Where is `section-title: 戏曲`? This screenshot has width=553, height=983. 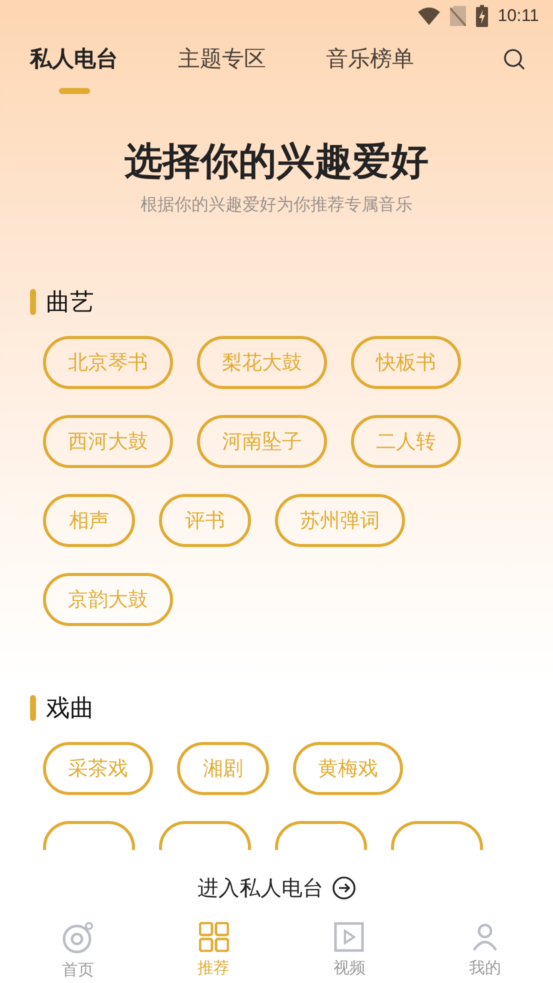
section-title: 戏曲 is located at coordinates (70, 708).